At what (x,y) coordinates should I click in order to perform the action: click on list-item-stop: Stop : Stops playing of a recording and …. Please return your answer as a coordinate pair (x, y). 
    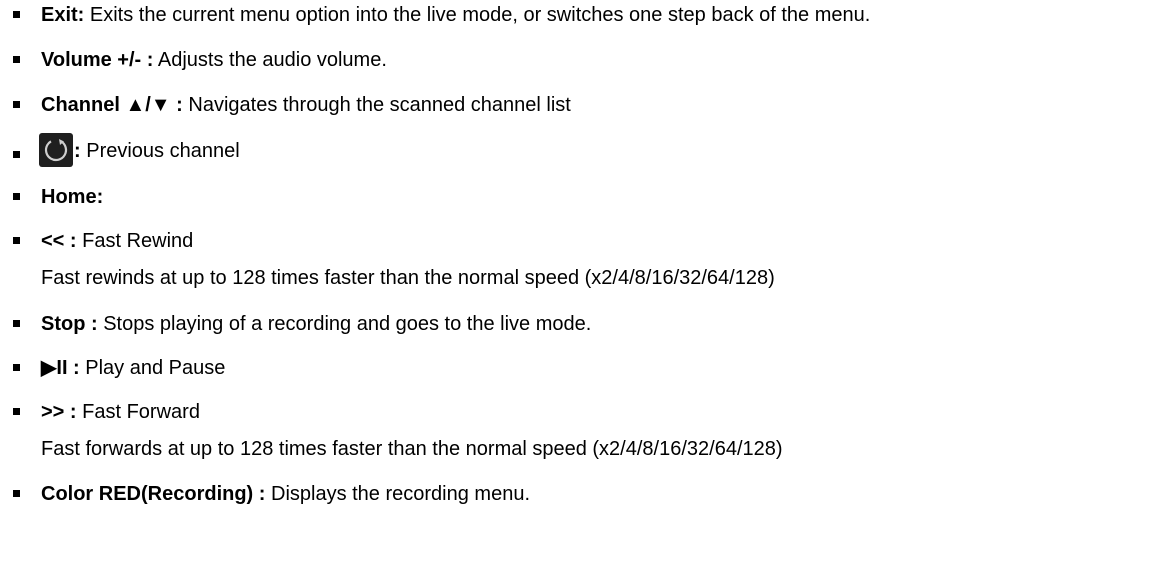
    Looking at the image, I should click on (579, 324).